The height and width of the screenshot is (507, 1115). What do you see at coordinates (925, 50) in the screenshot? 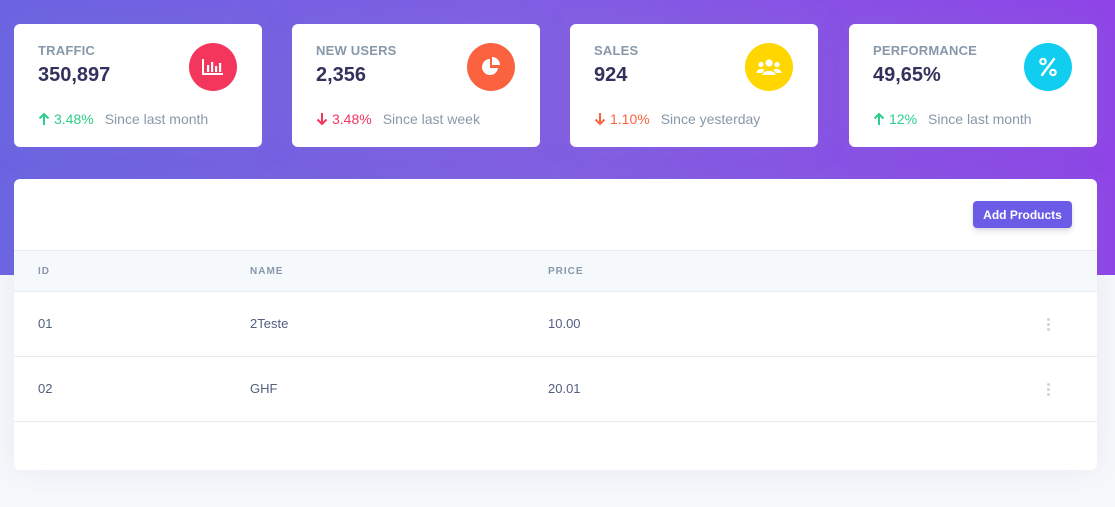
I see `stat-title: PERFORMANCE` at bounding box center [925, 50].